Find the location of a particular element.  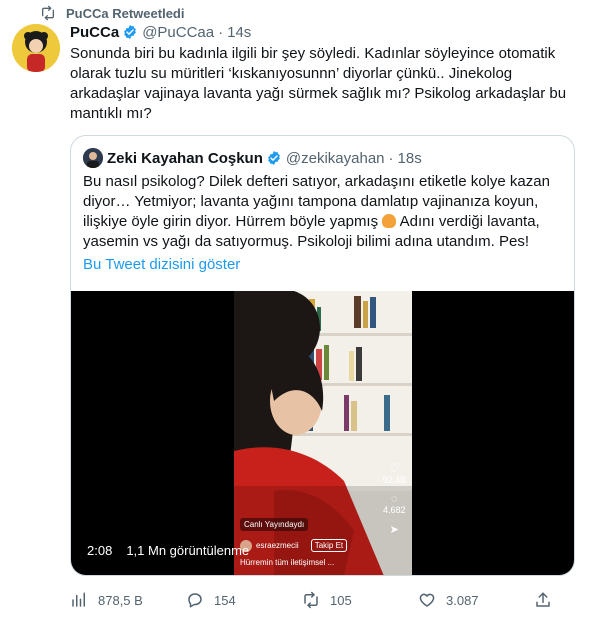

views-button: 878,5 B is located at coordinates (128, 600).